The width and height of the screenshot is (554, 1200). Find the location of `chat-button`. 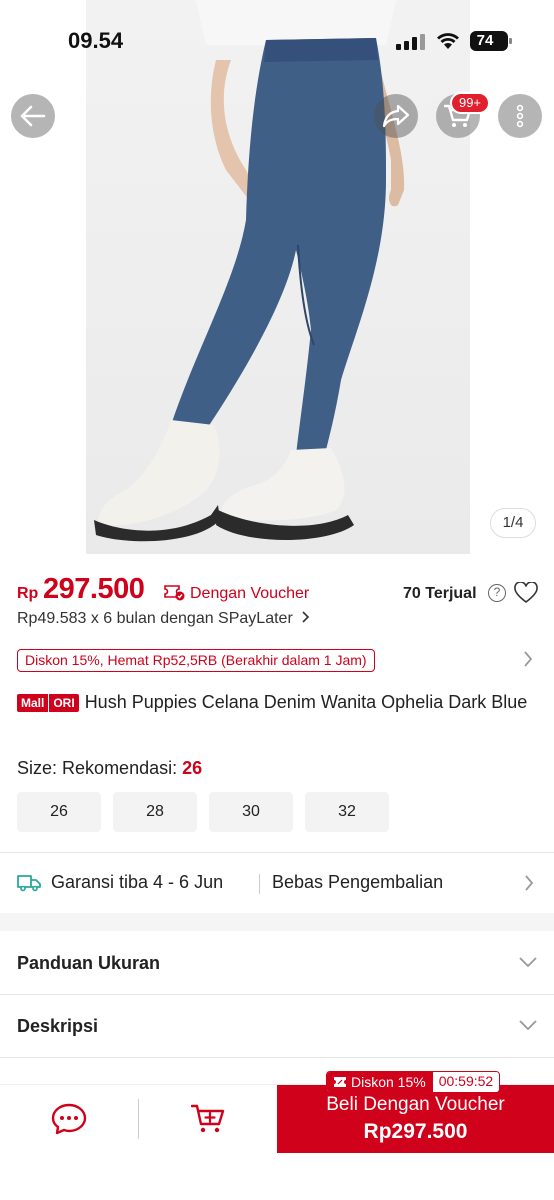

chat-button is located at coordinates (69, 1119).